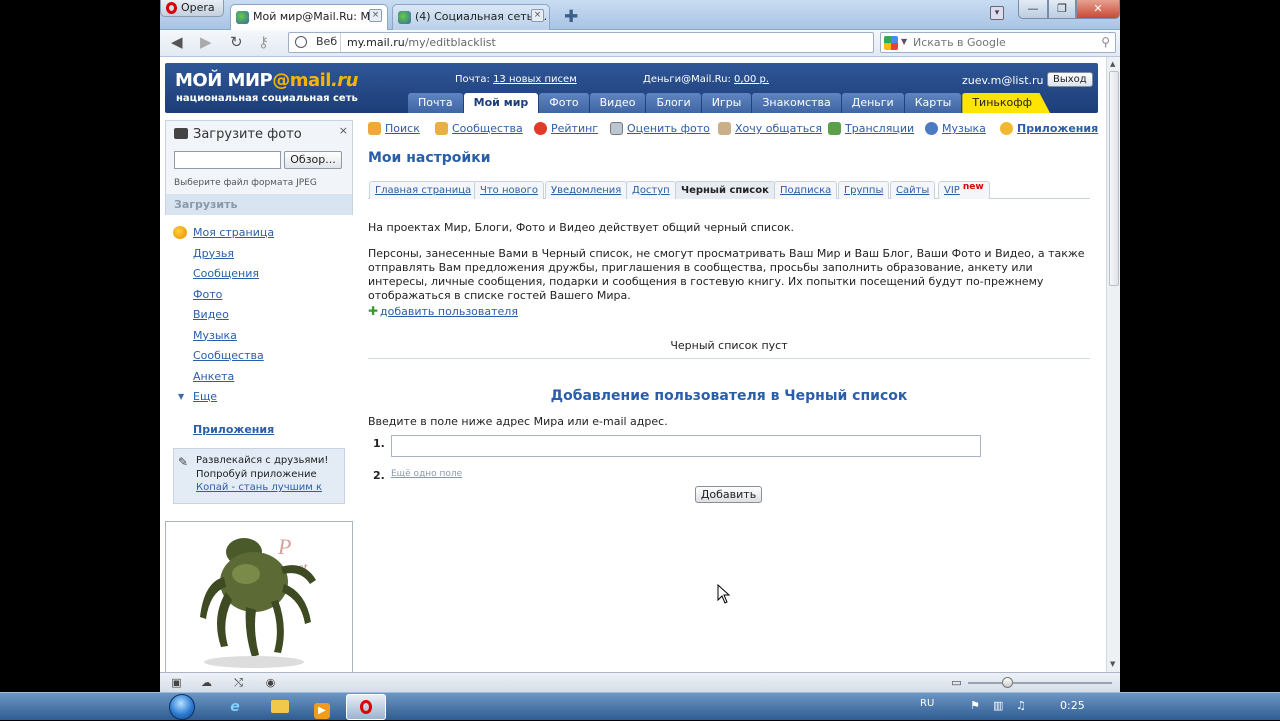  I want to click on key-icon: ⚷, so click(263, 42).